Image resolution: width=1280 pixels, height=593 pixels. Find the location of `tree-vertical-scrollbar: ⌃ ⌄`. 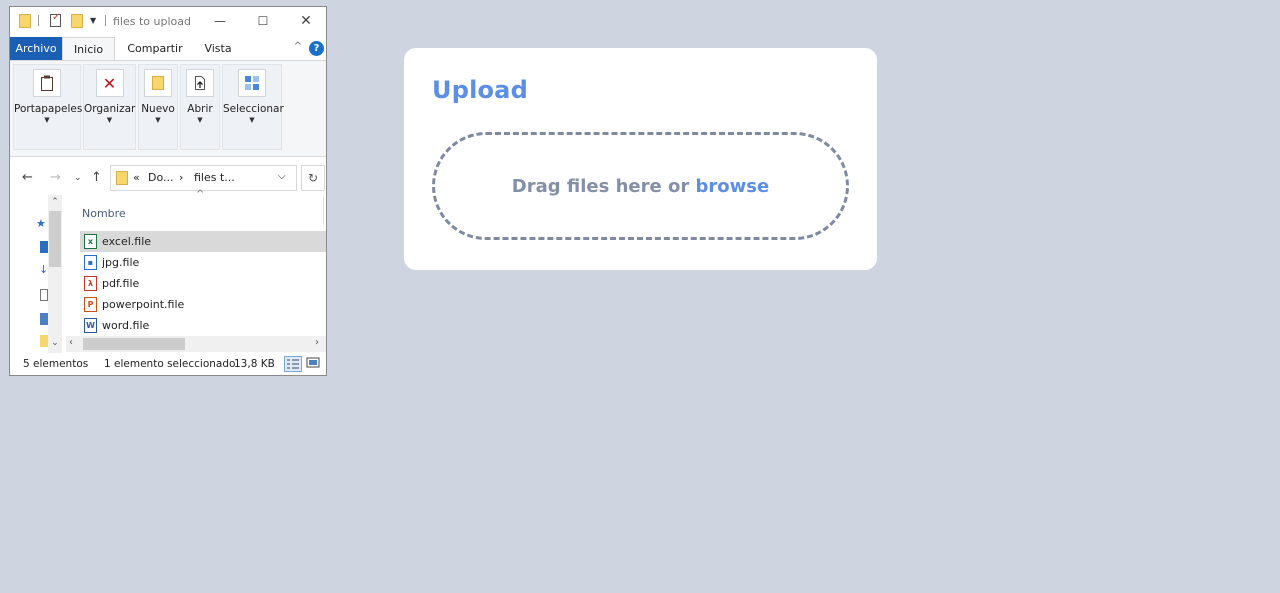

tree-vertical-scrollbar: ⌃ ⌄ is located at coordinates (55, 274).